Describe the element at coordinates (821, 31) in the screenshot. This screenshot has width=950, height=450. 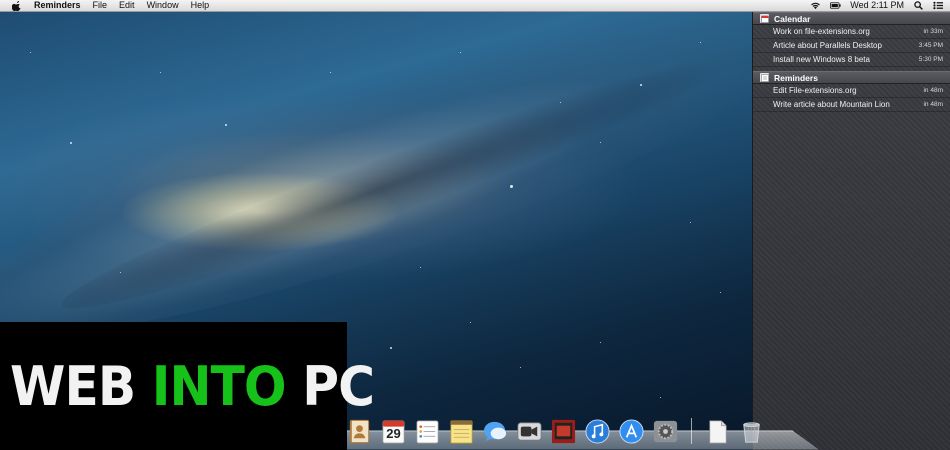
I see `event-title: Work on file-extensions.org` at that location.